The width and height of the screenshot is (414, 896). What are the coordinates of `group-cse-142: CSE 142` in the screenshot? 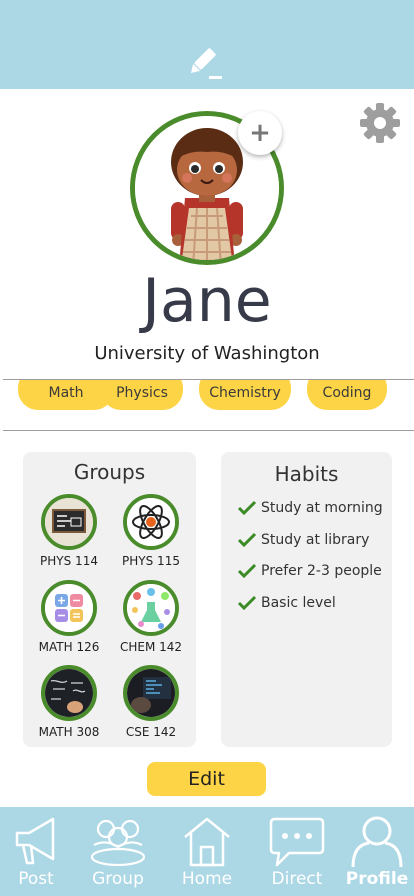 It's located at (151, 702).